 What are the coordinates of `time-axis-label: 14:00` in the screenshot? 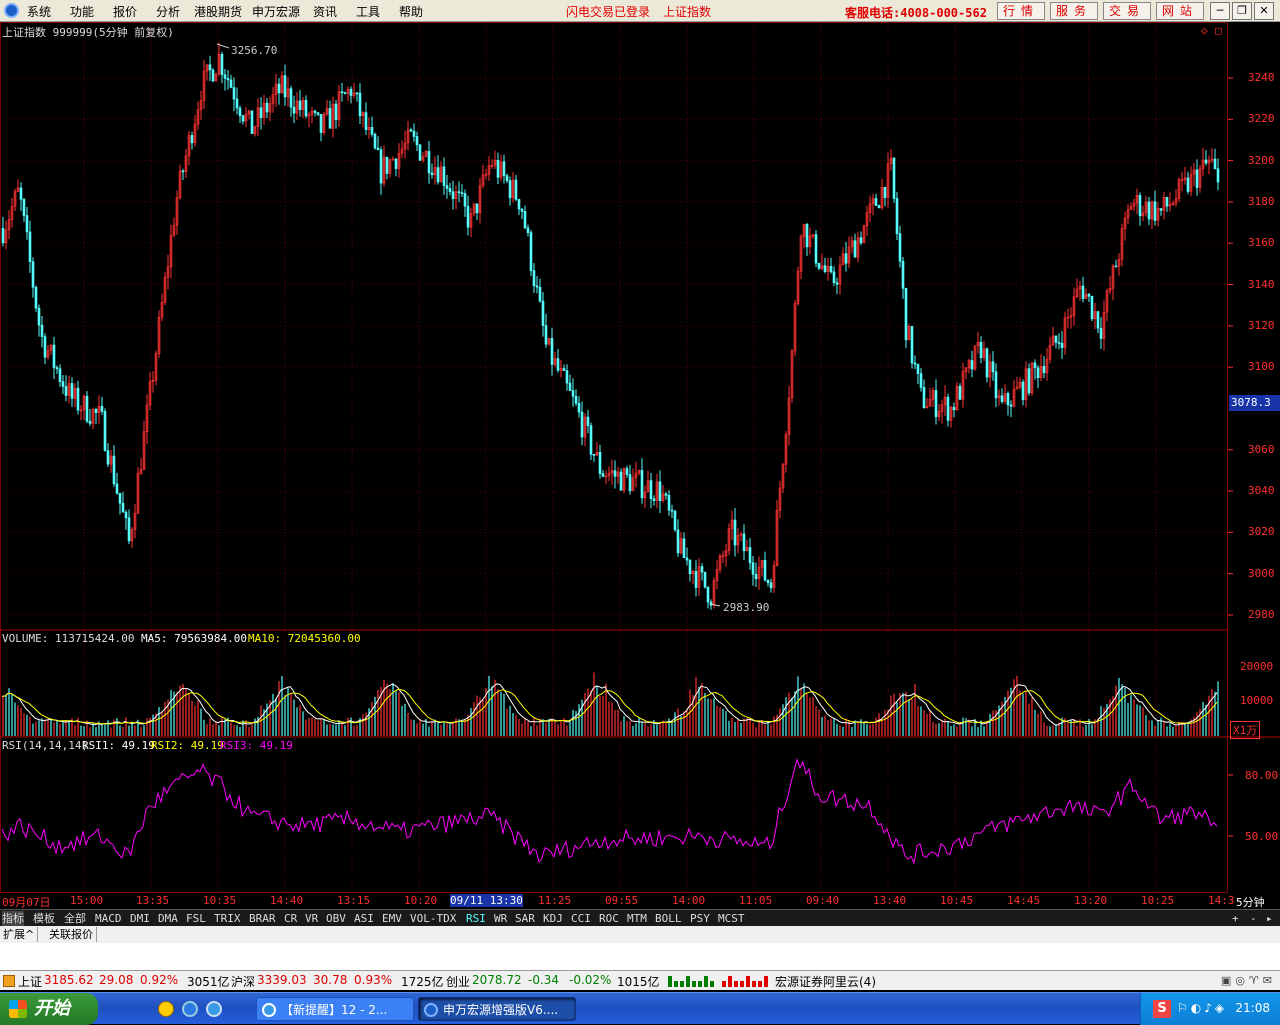 It's located at (689, 900).